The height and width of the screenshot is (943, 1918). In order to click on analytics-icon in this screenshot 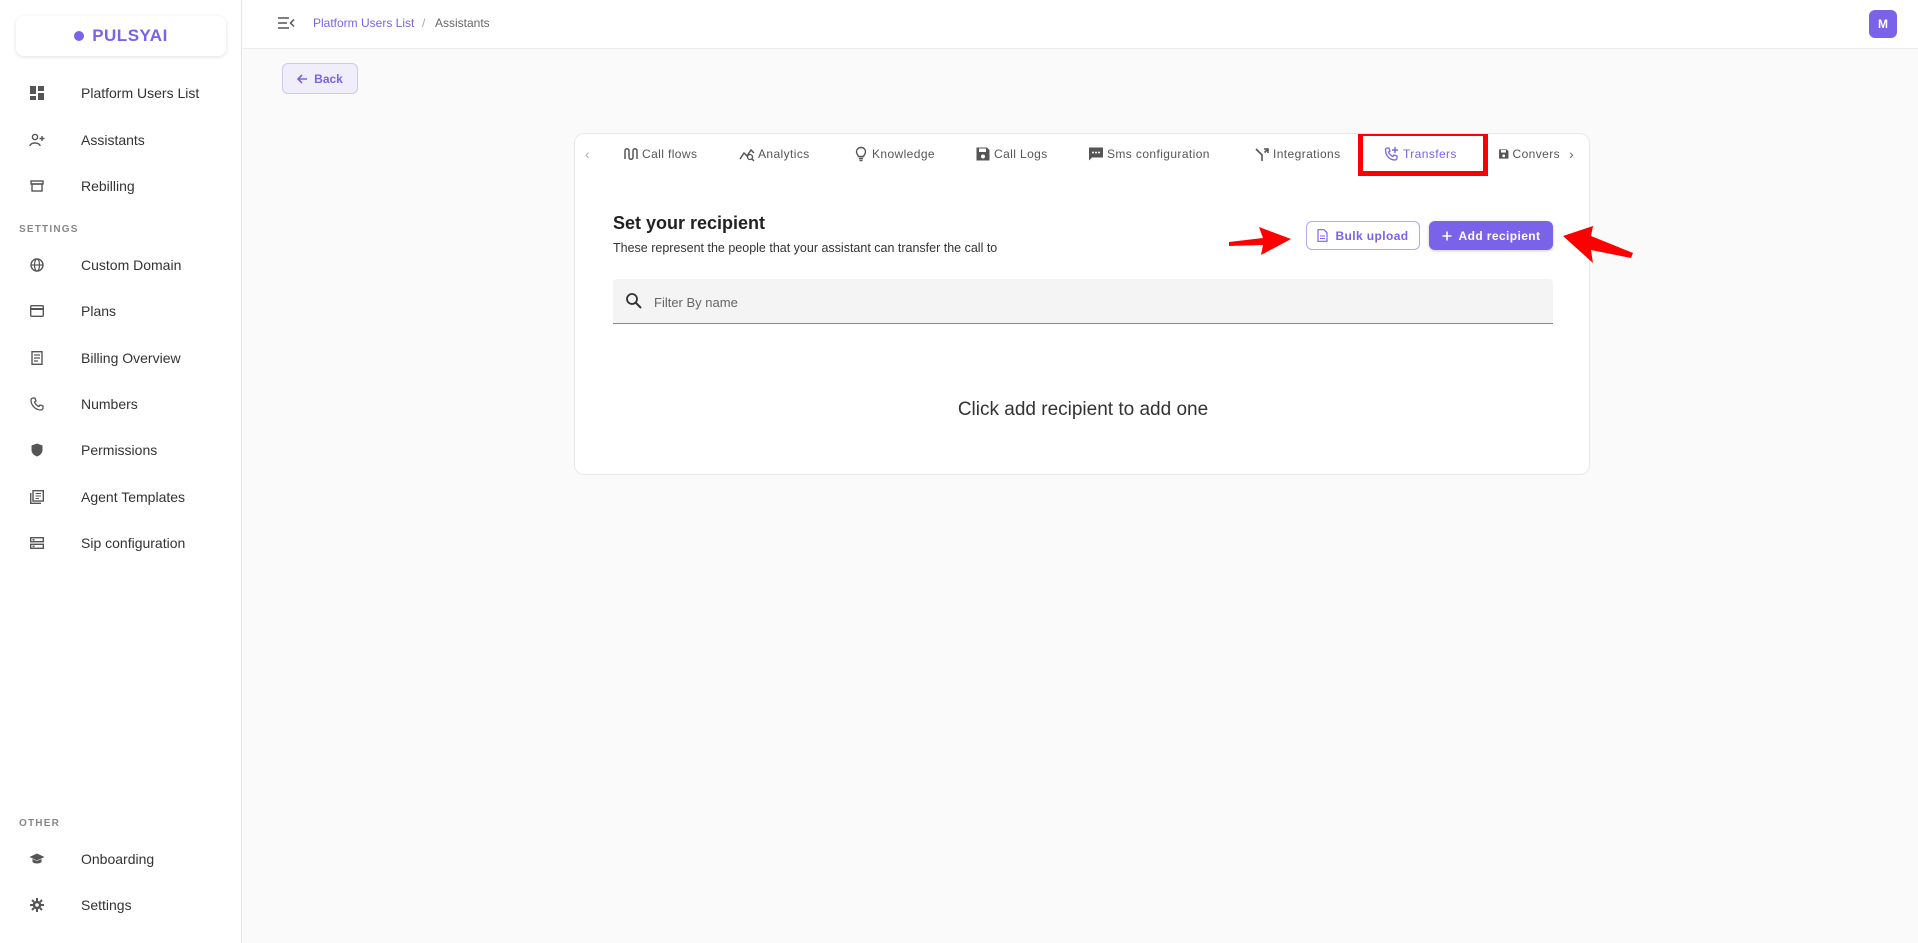, I will do `click(747, 155)`.